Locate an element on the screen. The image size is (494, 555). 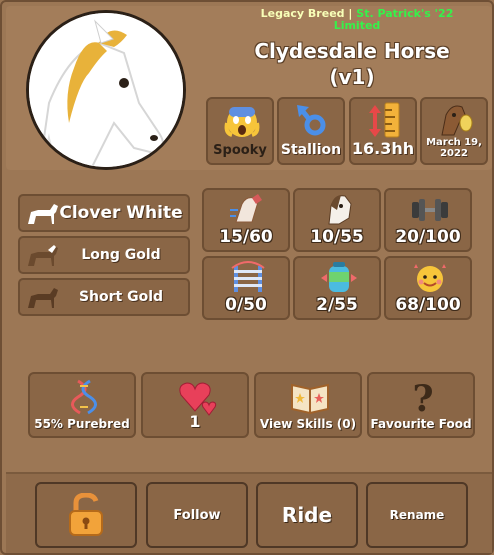
event-tag: St. Patrick's '22 Limited is located at coordinates (393, 19).